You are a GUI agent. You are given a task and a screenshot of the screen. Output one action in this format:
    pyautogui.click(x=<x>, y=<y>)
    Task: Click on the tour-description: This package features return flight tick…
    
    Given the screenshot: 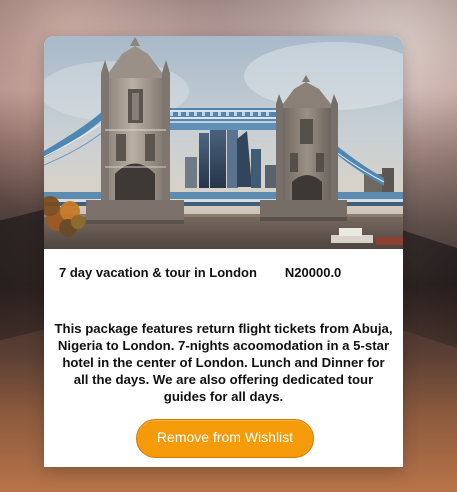 What is the action you would take?
    pyautogui.click(x=223, y=362)
    